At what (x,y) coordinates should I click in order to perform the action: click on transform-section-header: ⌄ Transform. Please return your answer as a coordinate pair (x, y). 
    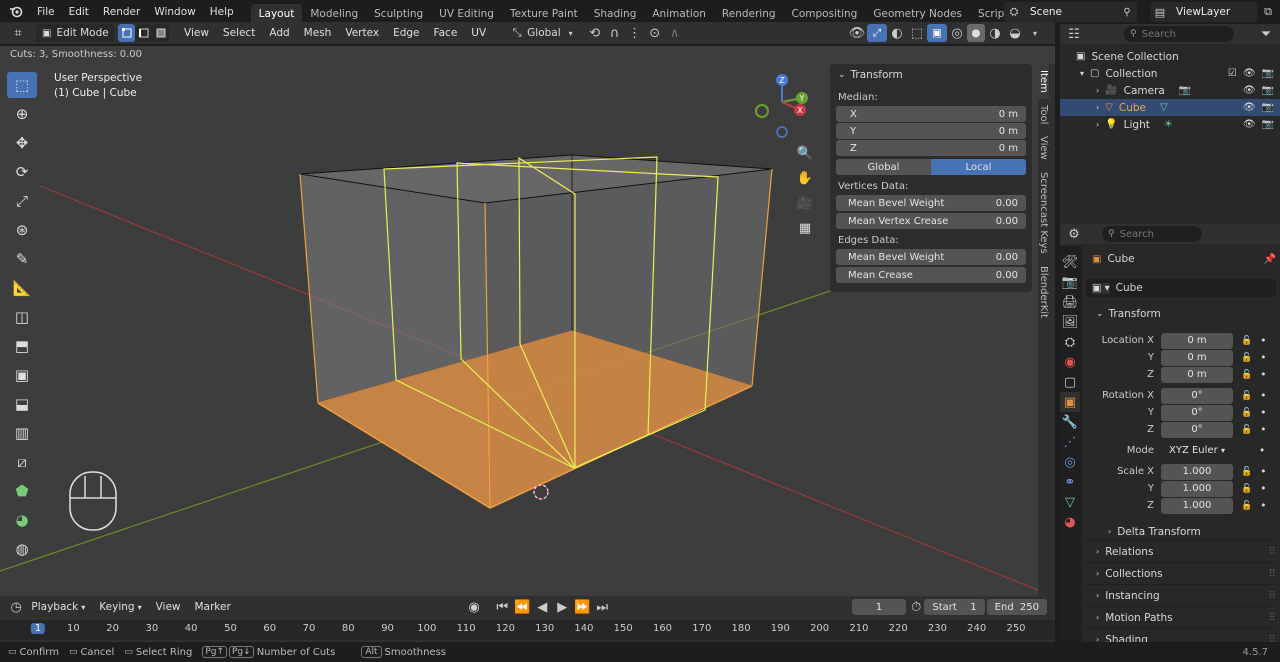
    Looking at the image, I should click on (1181, 314).